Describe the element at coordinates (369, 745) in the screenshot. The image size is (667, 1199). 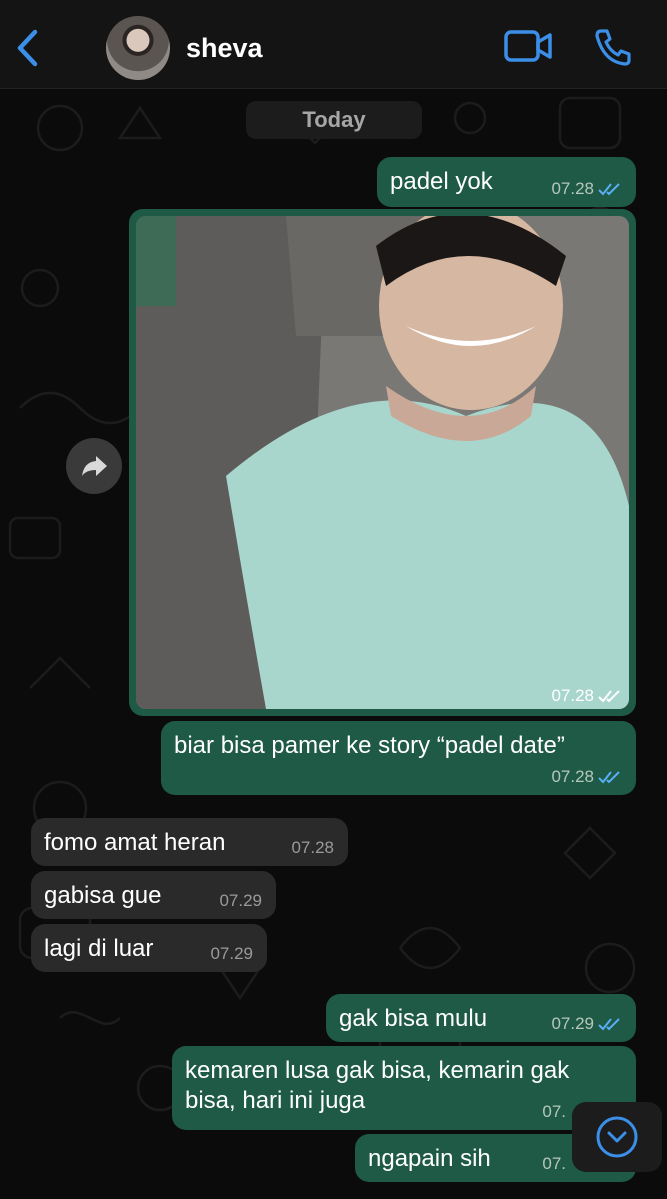
I see `message-text: biar bisa pamer ke story “padel date”` at that location.